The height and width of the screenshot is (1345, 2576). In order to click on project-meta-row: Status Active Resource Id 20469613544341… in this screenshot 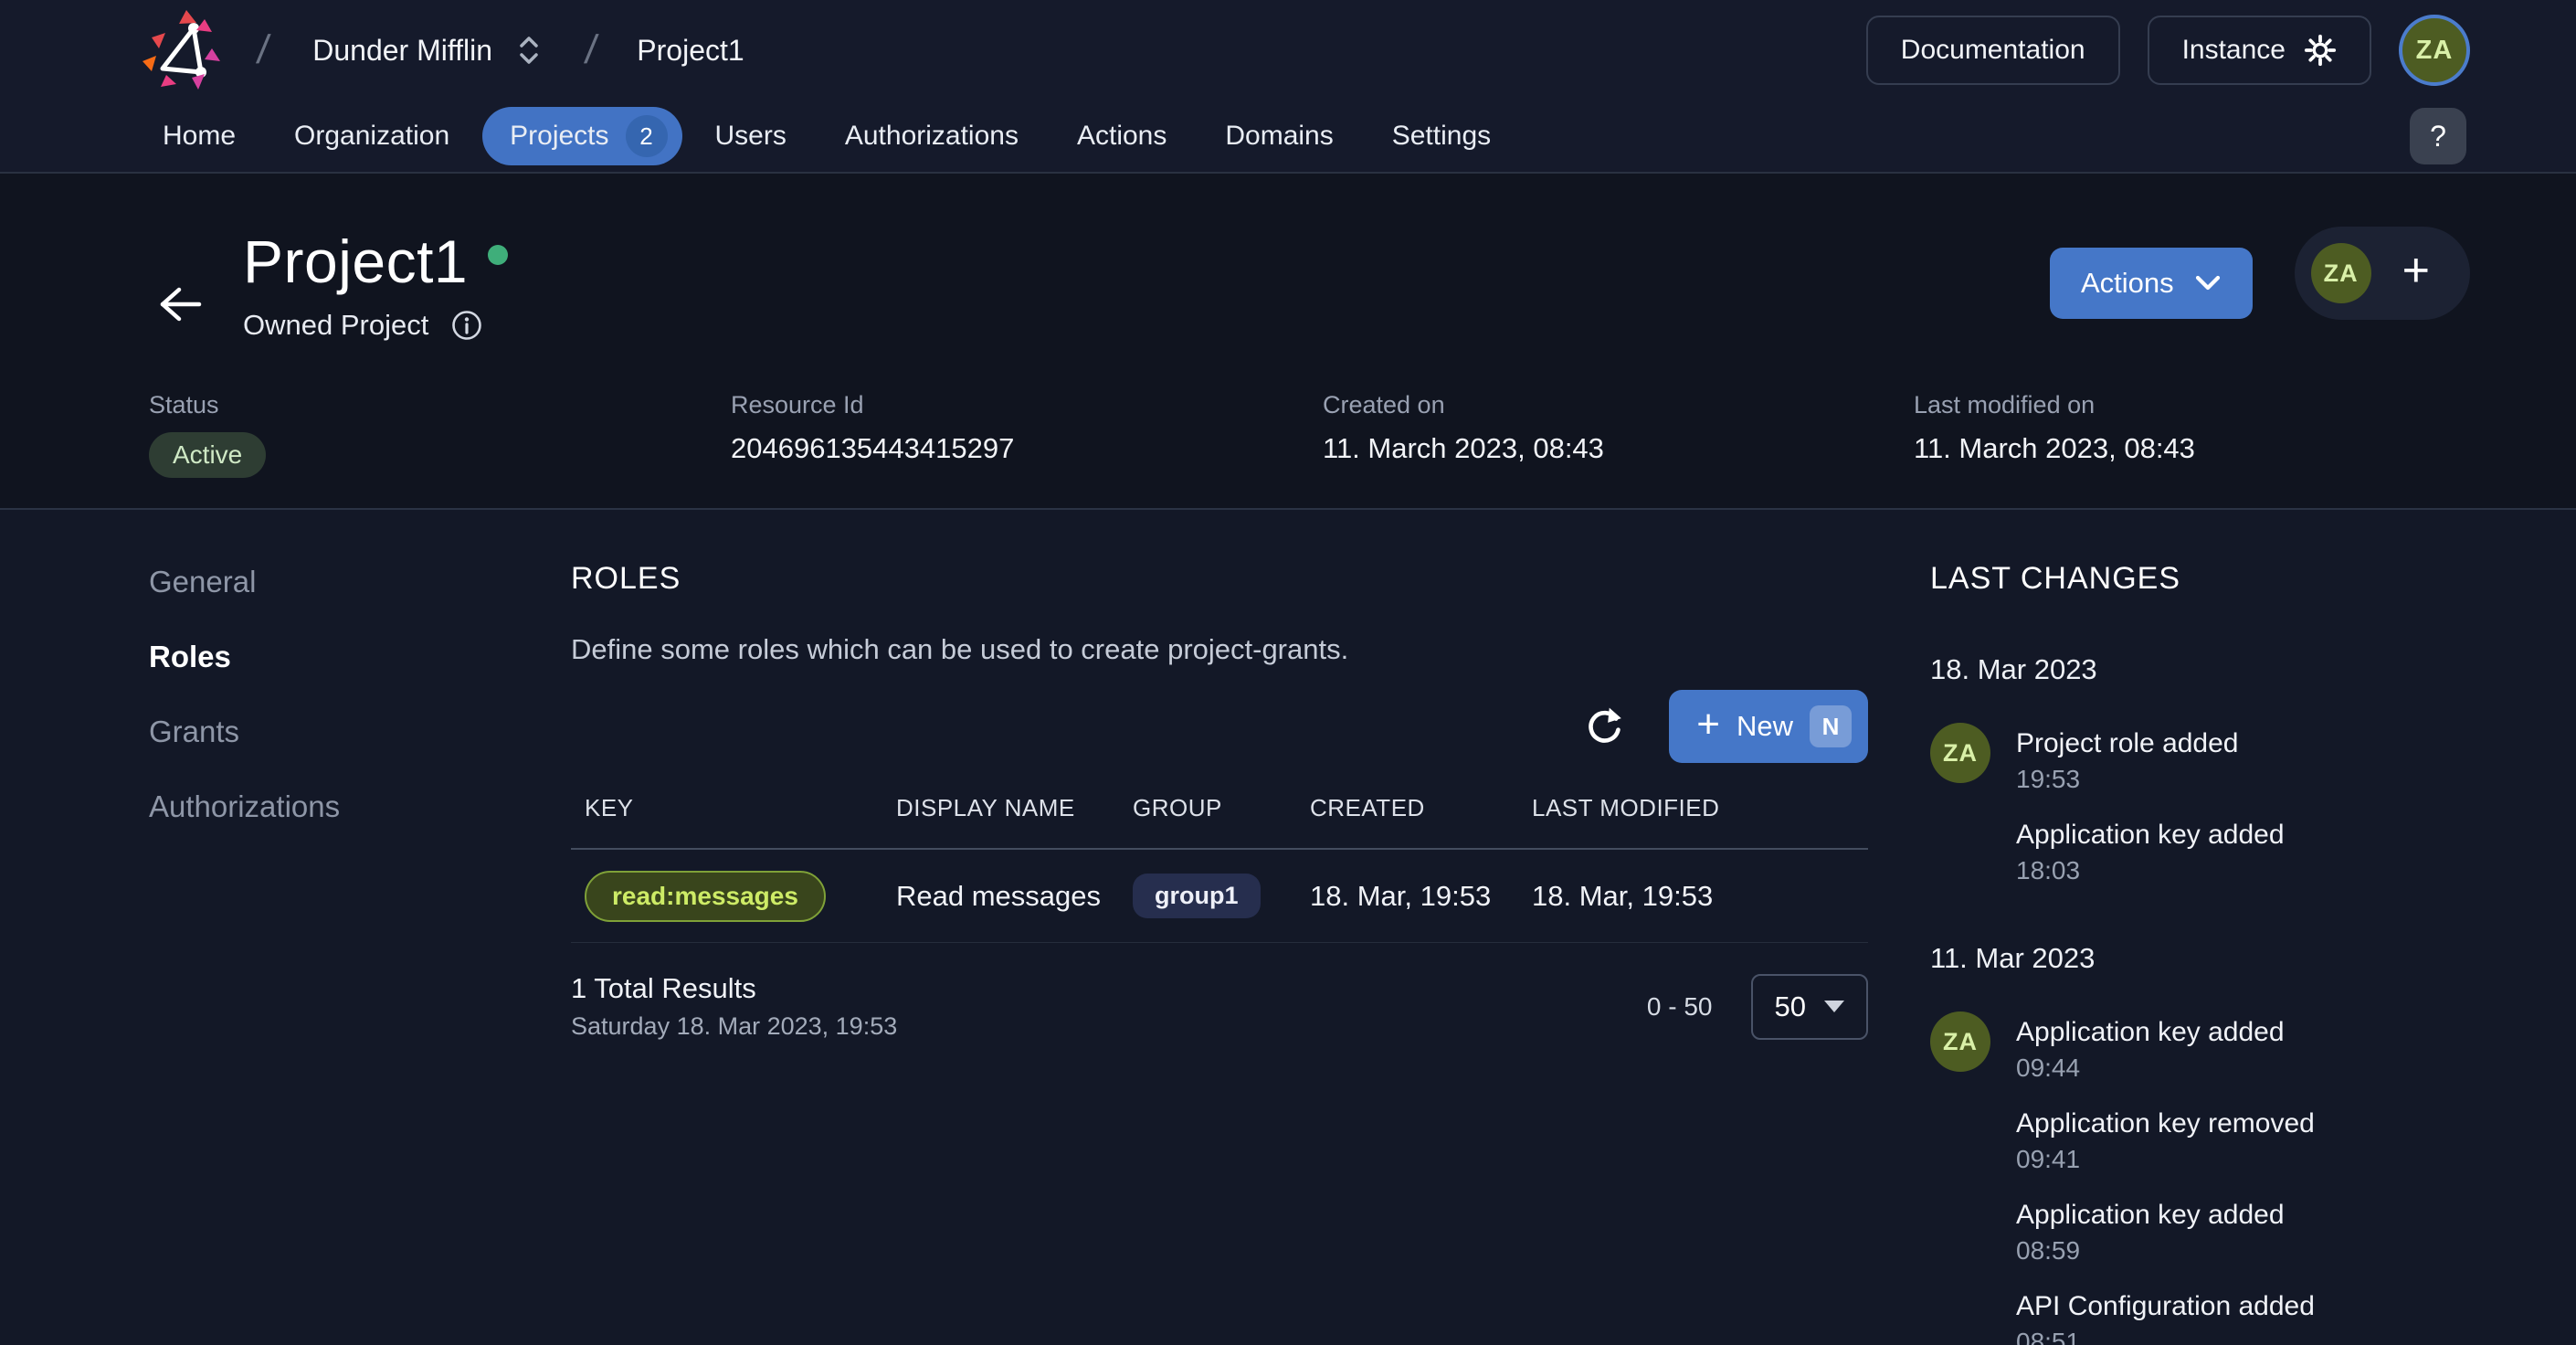, I will do `click(1304, 434)`.